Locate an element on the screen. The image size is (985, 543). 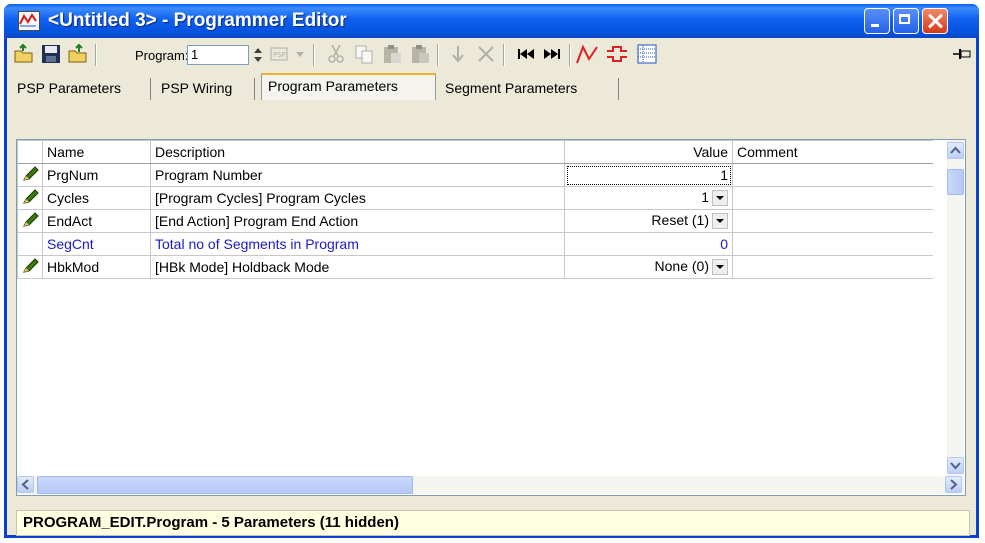
program-number-input: 1 is located at coordinates (218, 55).